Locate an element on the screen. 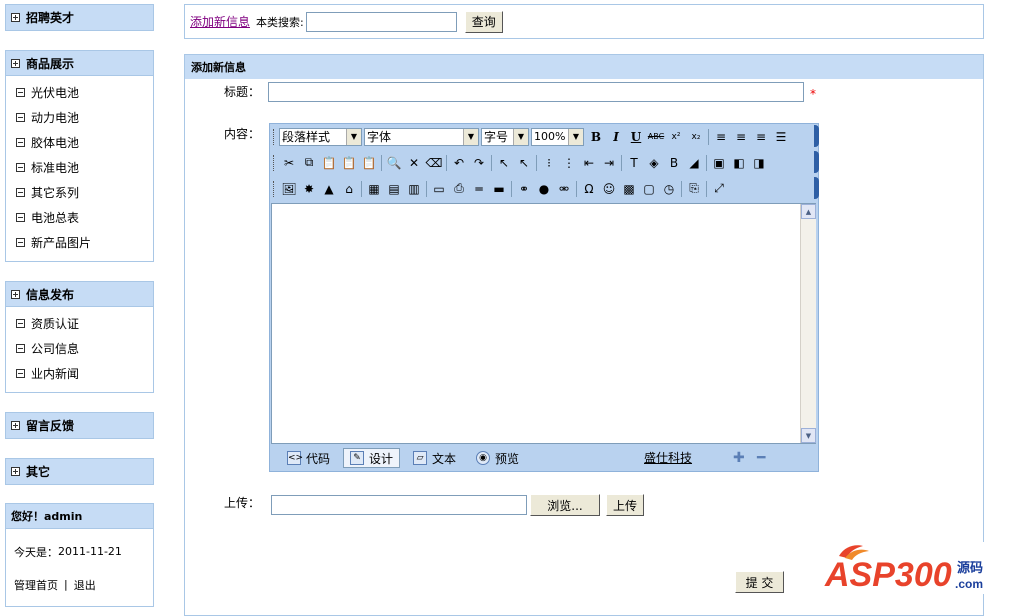 This screenshot has width=1011, height=616. insert-table-icon: ▦ is located at coordinates (374, 189).